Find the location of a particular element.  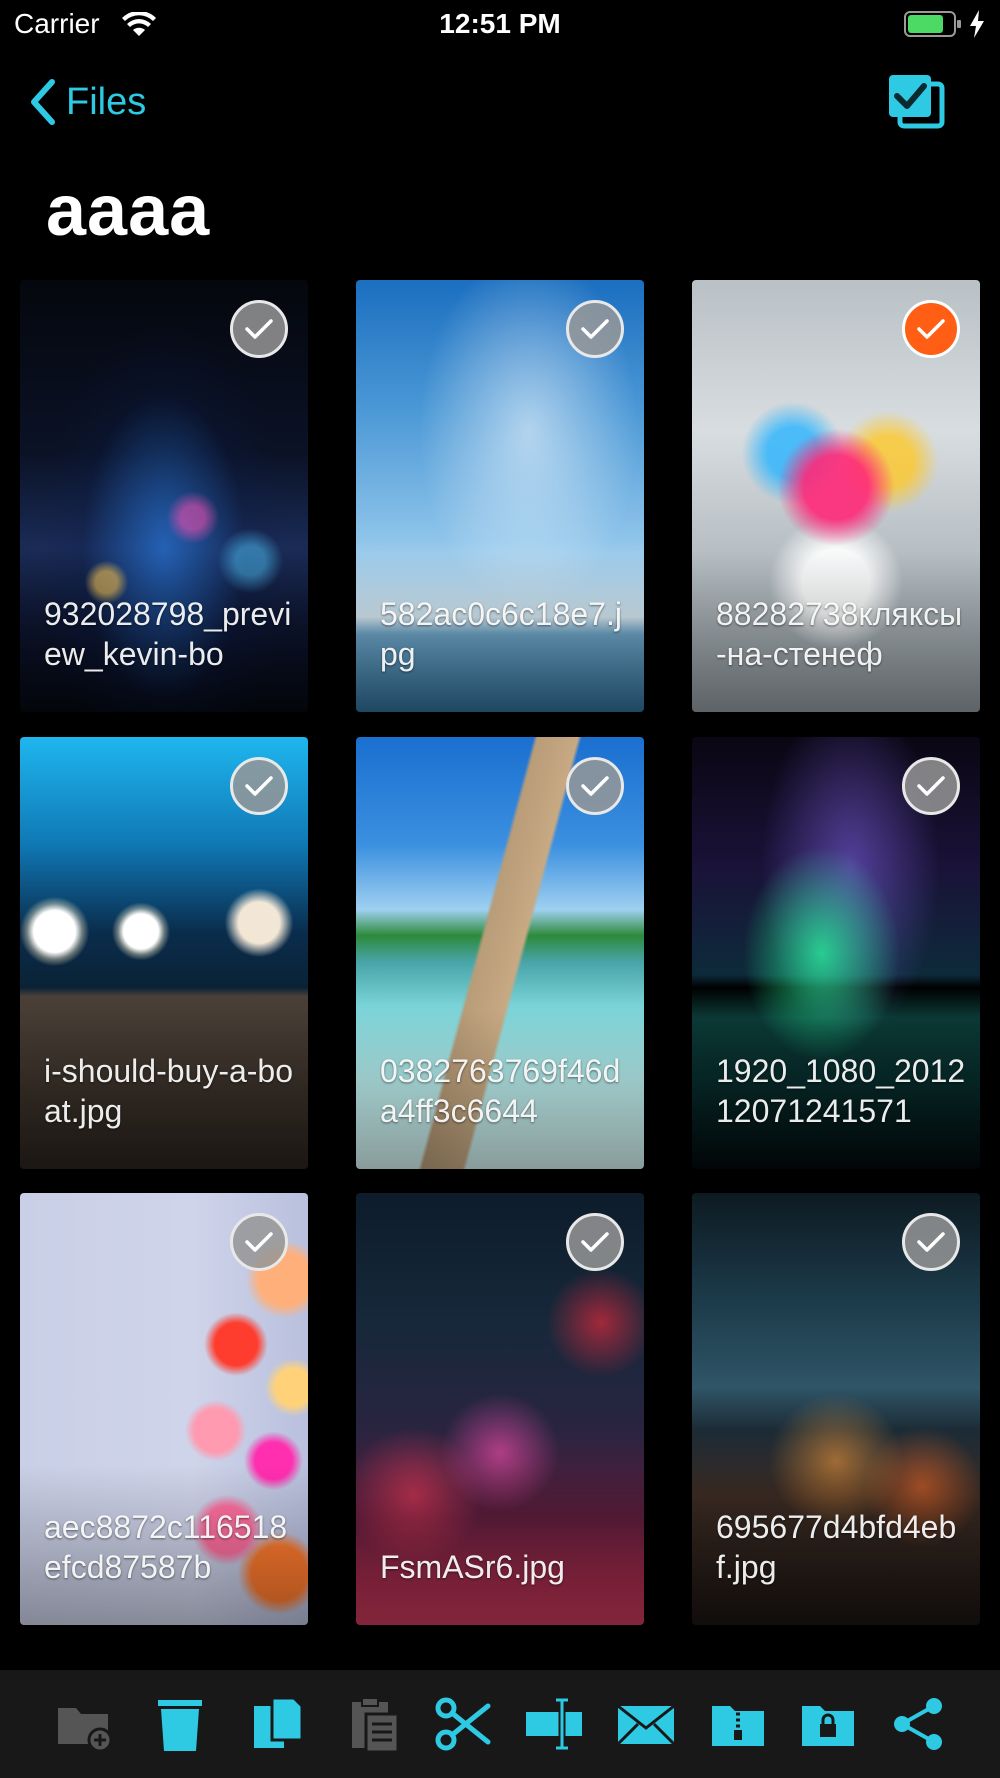

file-tile: 932028798_preview_kevin-bo is located at coordinates (164, 496).